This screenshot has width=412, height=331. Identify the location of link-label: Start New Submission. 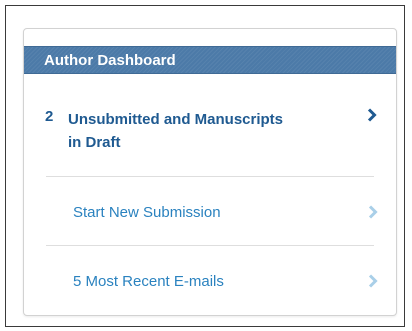
(147, 212).